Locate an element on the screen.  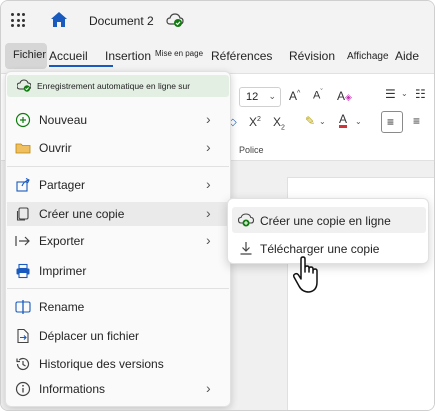
tab-mise-en-page: Mise en page is located at coordinates (179, 53).